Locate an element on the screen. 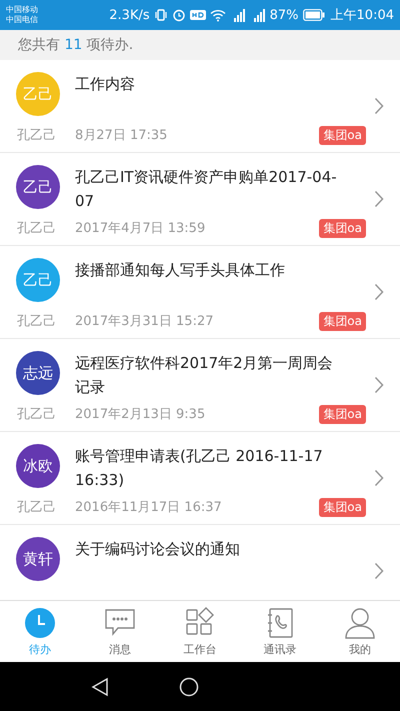 The width and height of the screenshot is (400, 711). tab-label: 待办 is located at coordinates (40, 649).